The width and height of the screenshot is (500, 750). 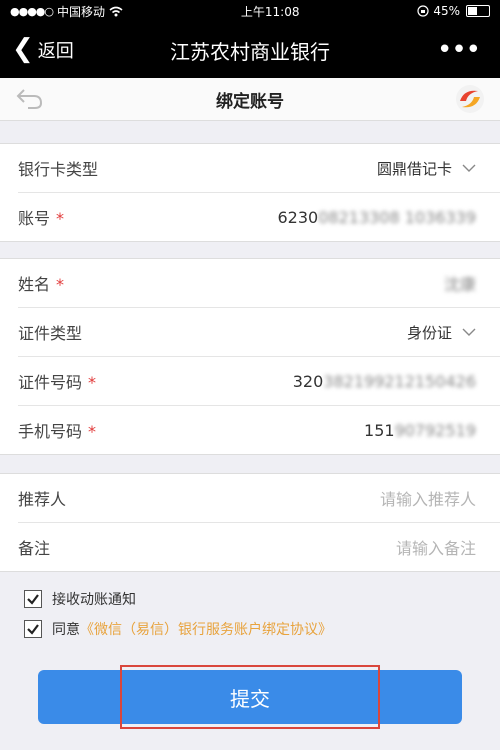 What do you see at coordinates (436, 547) in the screenshot?
I see `remark-input: 请输入备注` at bounding box center [436, 547].